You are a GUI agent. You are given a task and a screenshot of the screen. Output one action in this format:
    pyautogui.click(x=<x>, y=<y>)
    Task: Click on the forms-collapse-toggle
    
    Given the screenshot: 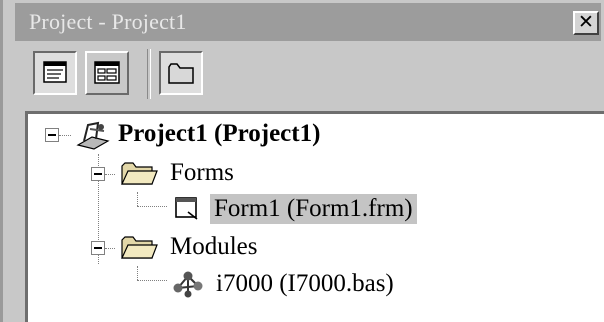 What is the action you would take?
    pyautogui.click(x=98, y=174)
    